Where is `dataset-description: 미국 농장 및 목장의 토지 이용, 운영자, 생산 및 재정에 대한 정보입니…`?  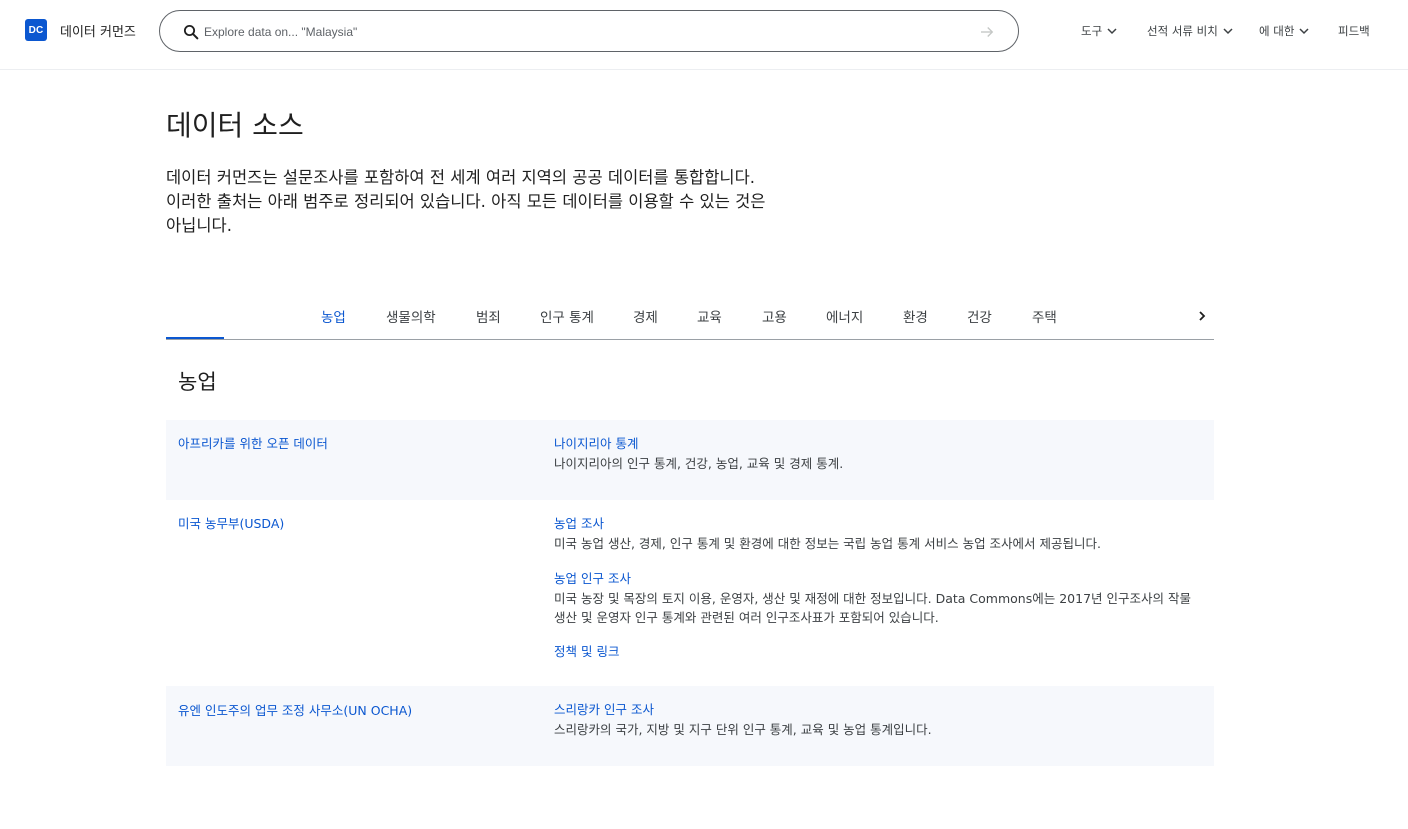
dataset-description: 미국 농장 및 목장의 토지 이용, 운영자, 생산 및 재정에 대한 정보입니… is located at coordinates (872, 608).